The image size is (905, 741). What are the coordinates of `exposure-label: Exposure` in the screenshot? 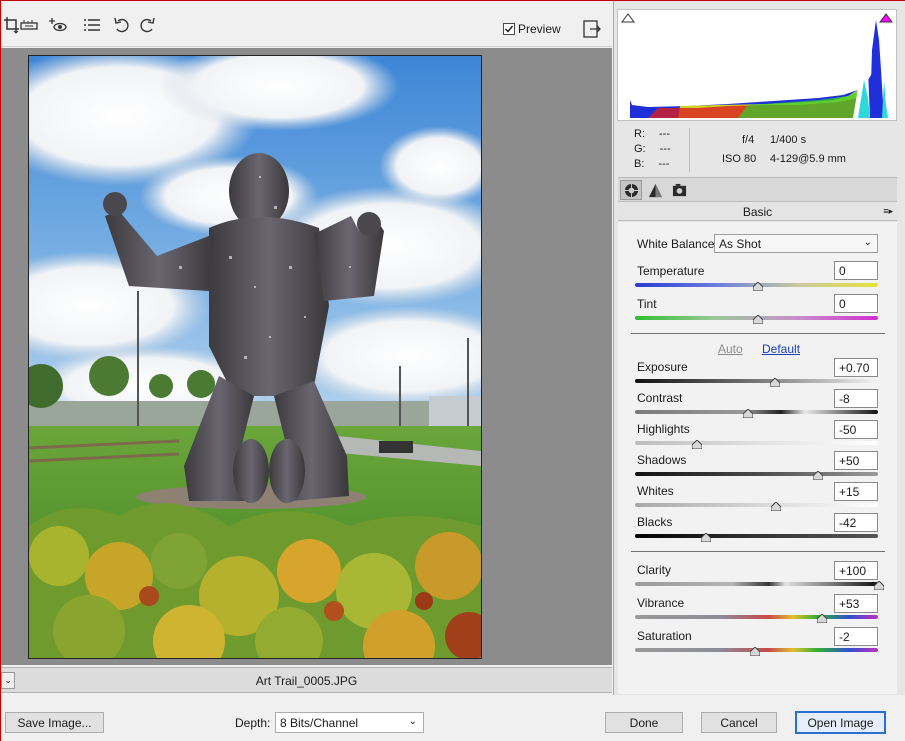 It's located at (662, 367).